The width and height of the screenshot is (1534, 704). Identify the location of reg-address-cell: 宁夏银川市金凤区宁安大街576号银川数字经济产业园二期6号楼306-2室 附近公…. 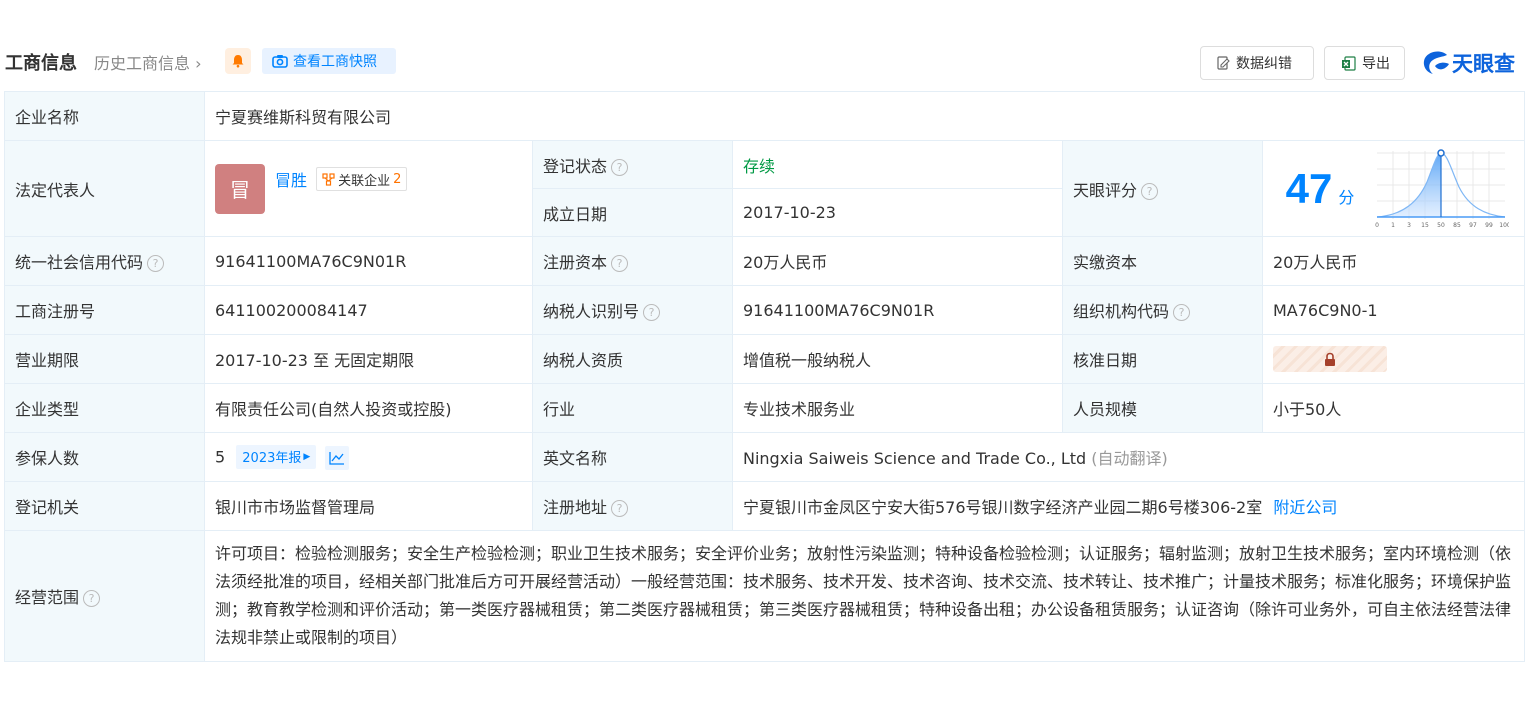
(1128, 506).